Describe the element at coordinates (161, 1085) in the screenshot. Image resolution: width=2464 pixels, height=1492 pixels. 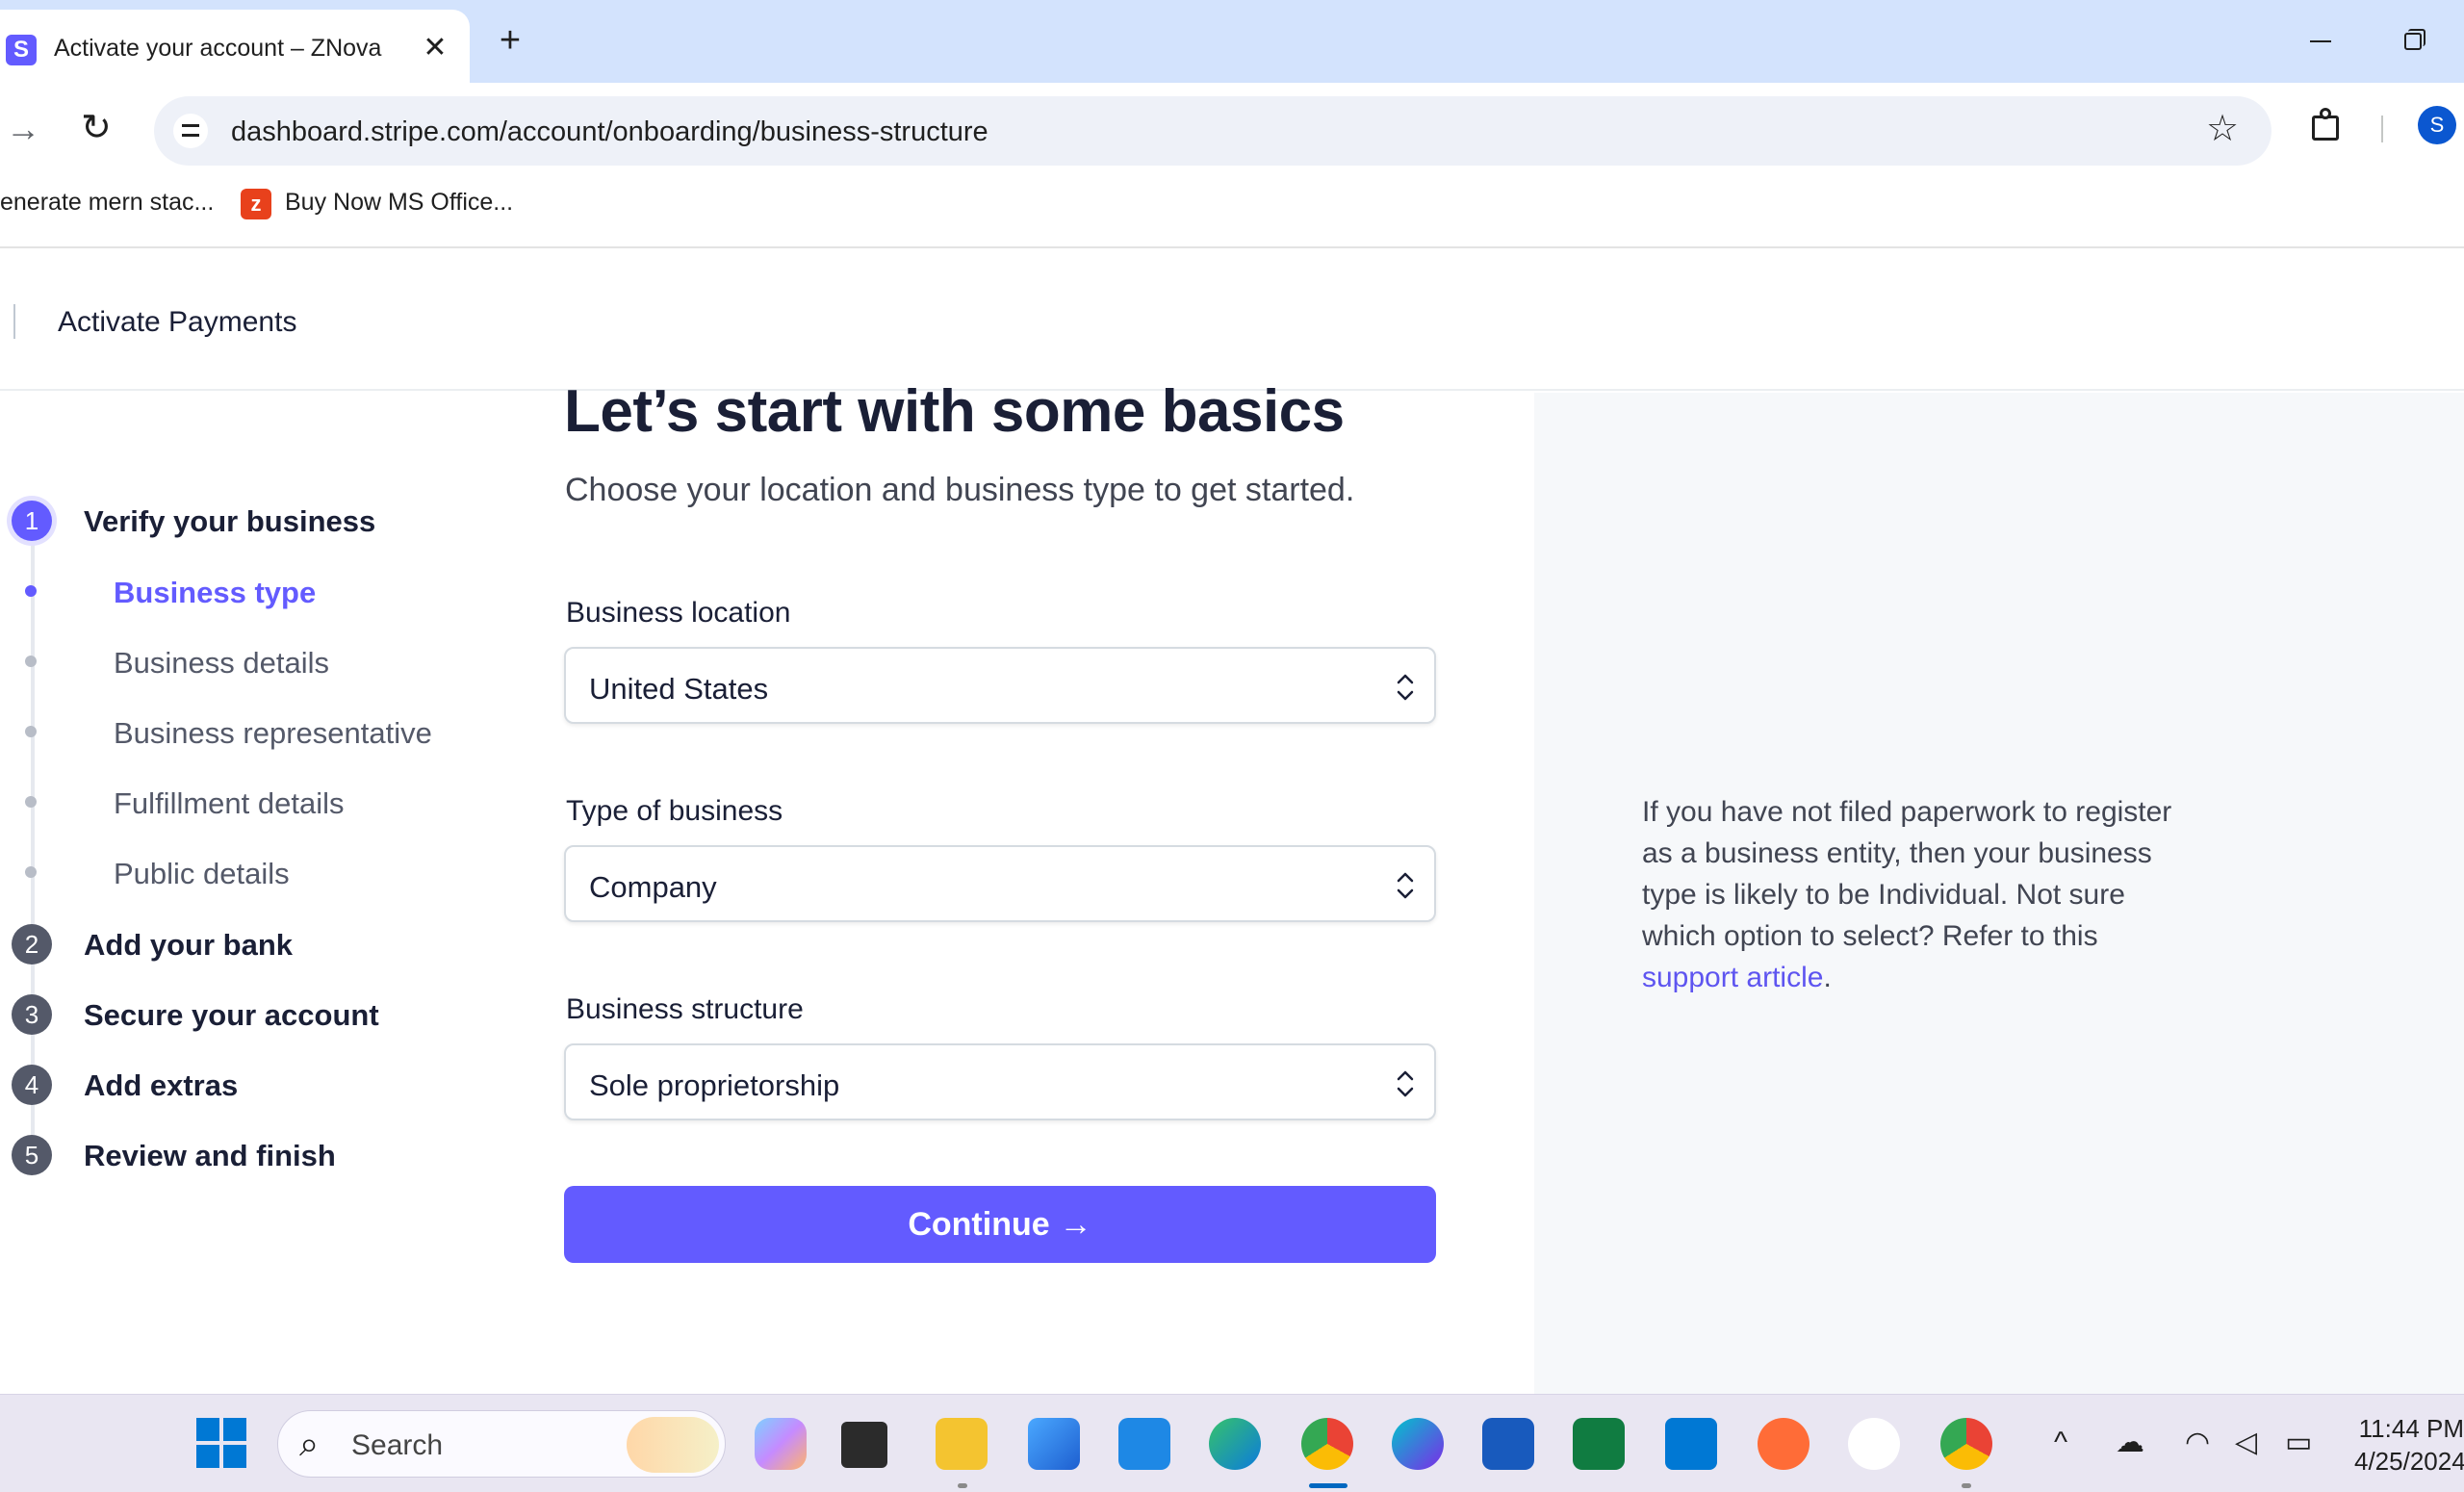
I see `step-label: Add extras` at that location.